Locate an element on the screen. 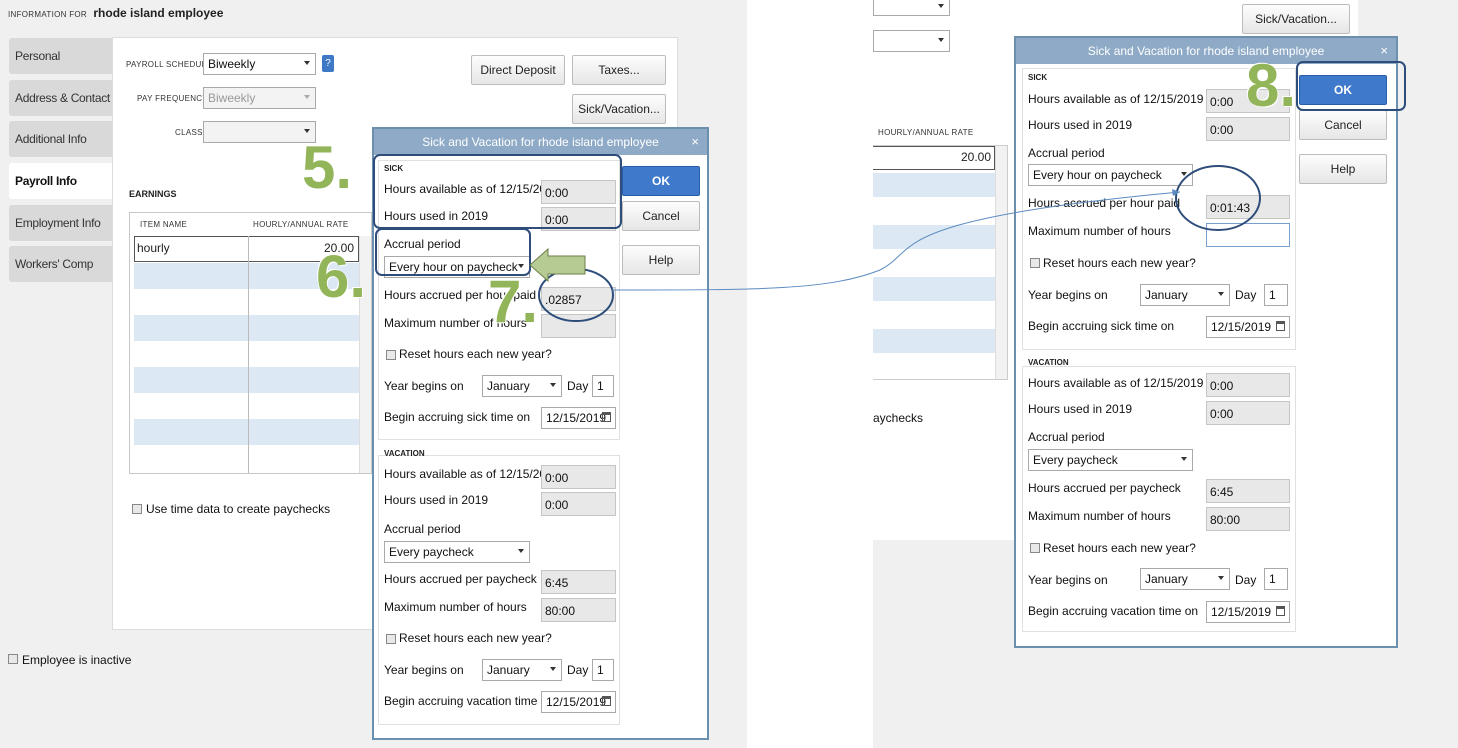 The width and height of the screenshot is (1458, 748). highlight-ellipse-accrued-value is located at coordinates (576, 295).